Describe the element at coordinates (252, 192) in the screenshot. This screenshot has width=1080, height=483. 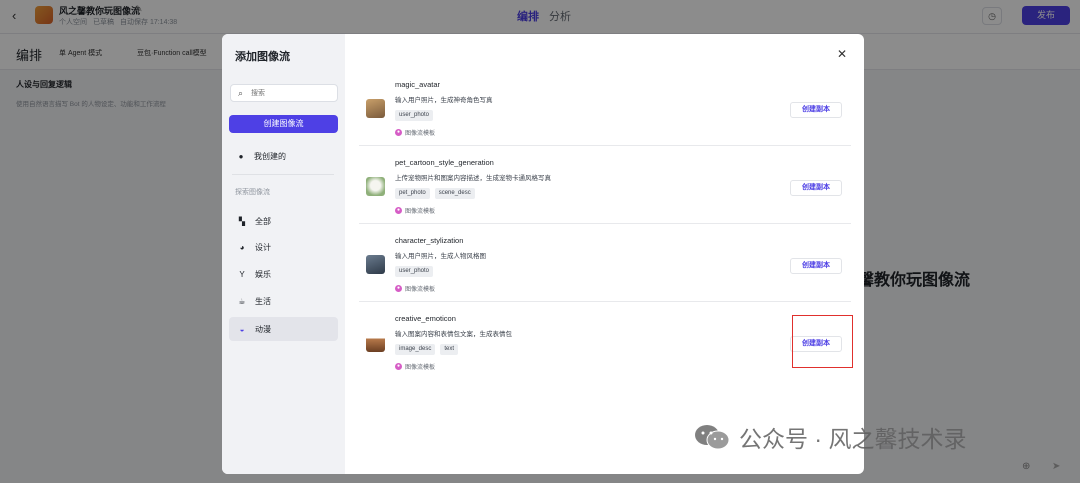
I see `explore-label: 探索图像流` at that location.